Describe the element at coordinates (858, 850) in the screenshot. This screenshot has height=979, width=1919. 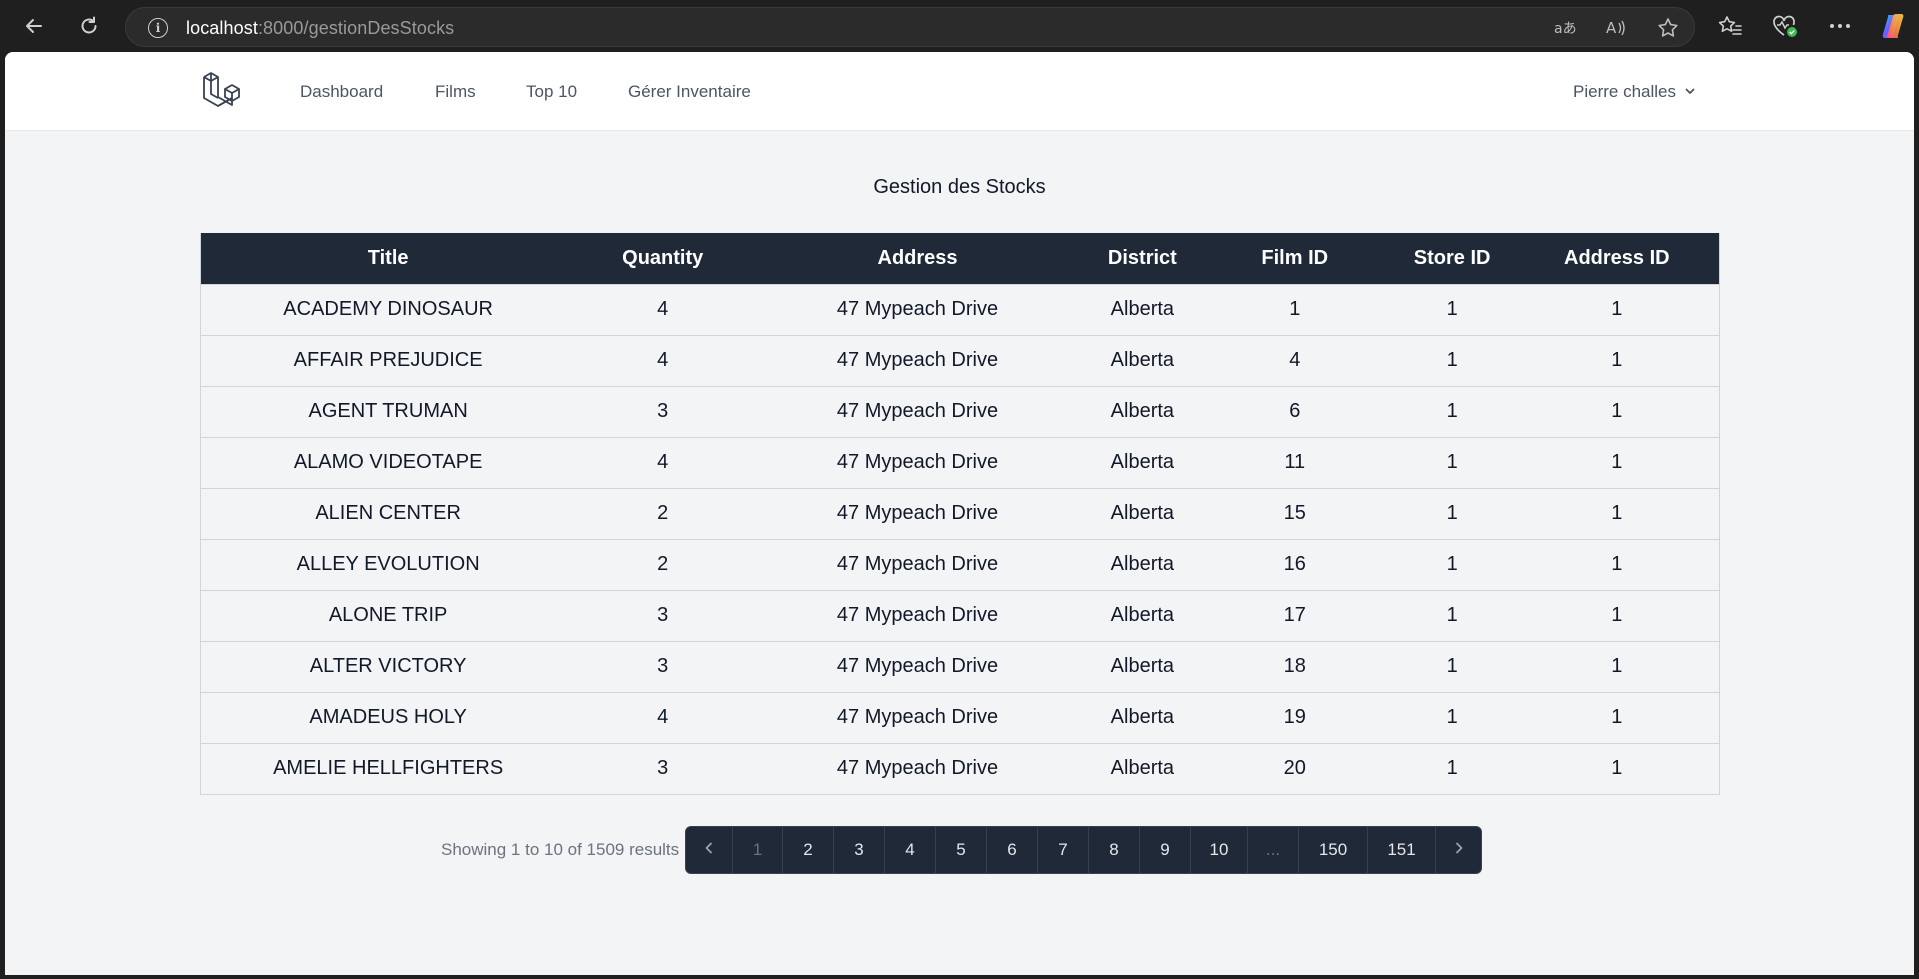
I see `page-button: 3` at that location.